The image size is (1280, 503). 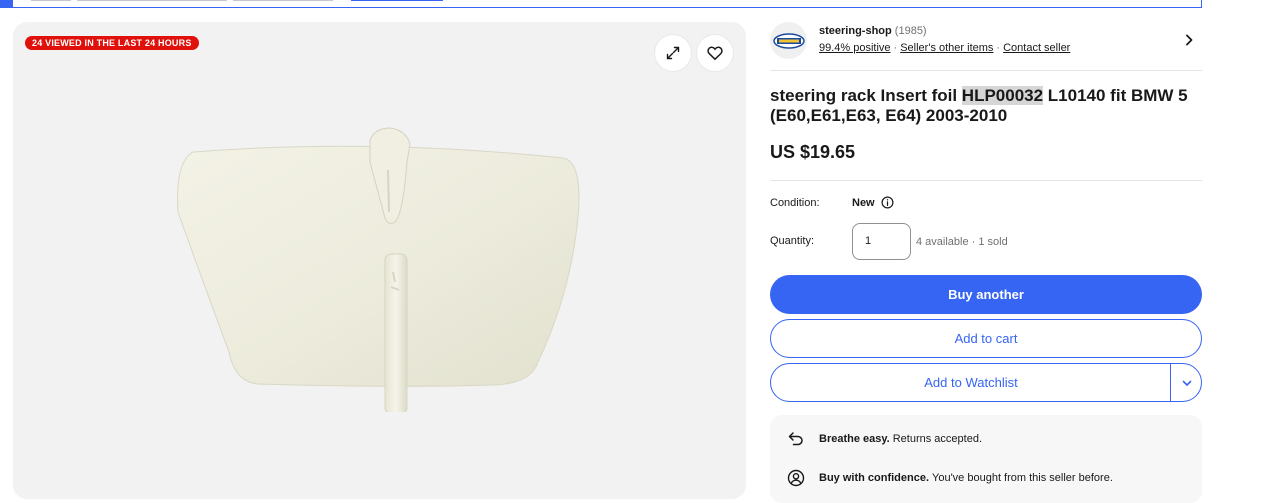 What do you see at coordinates (1036, 48) in the screenshot?
I see `contact-seller-link: Contact seller` at bounding box center [1036, 48].